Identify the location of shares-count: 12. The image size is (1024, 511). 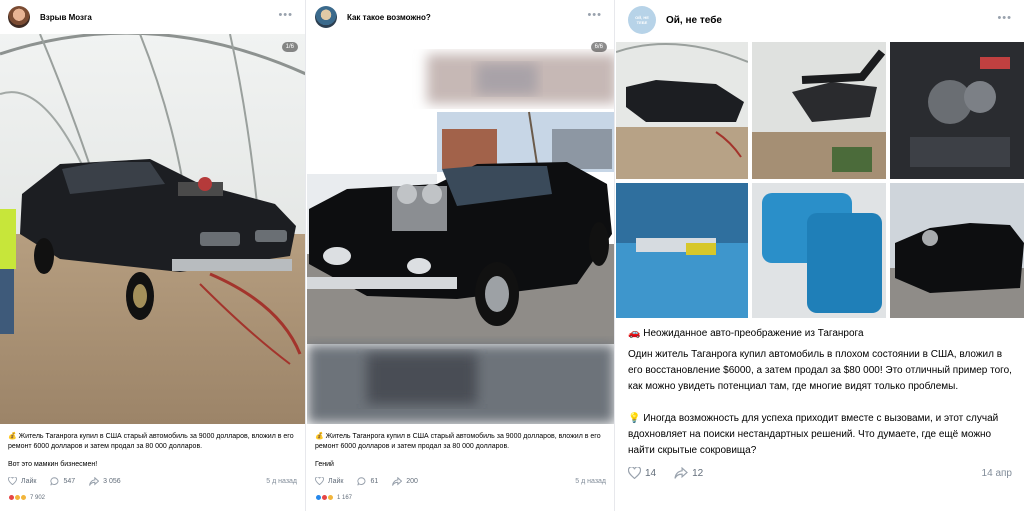
(698, 473).